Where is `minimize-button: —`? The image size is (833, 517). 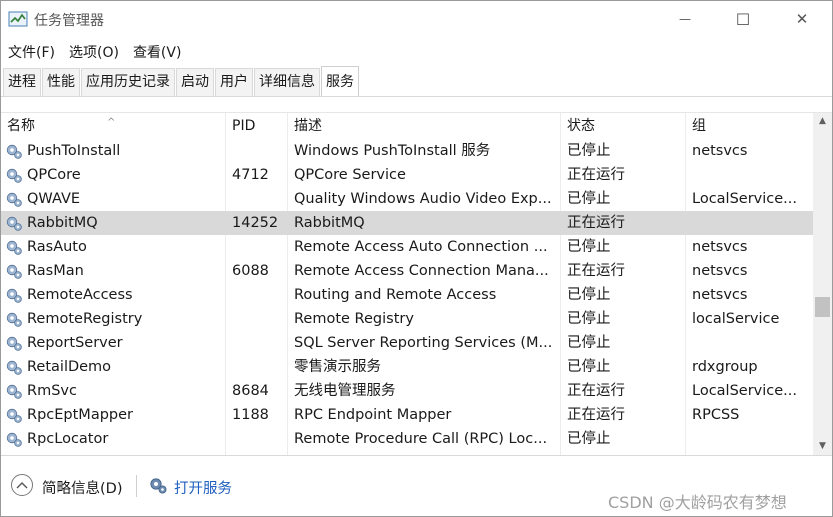 minimize-button: — is located at coordinates (685, 19).